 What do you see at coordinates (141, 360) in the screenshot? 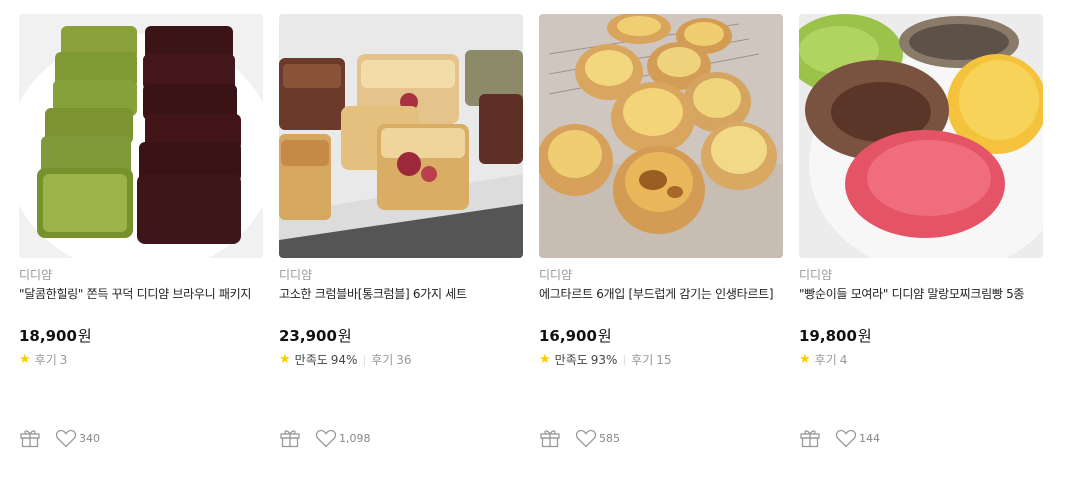
I see `rating-row: ★ 후기 3` at bounding box center [141, 360].